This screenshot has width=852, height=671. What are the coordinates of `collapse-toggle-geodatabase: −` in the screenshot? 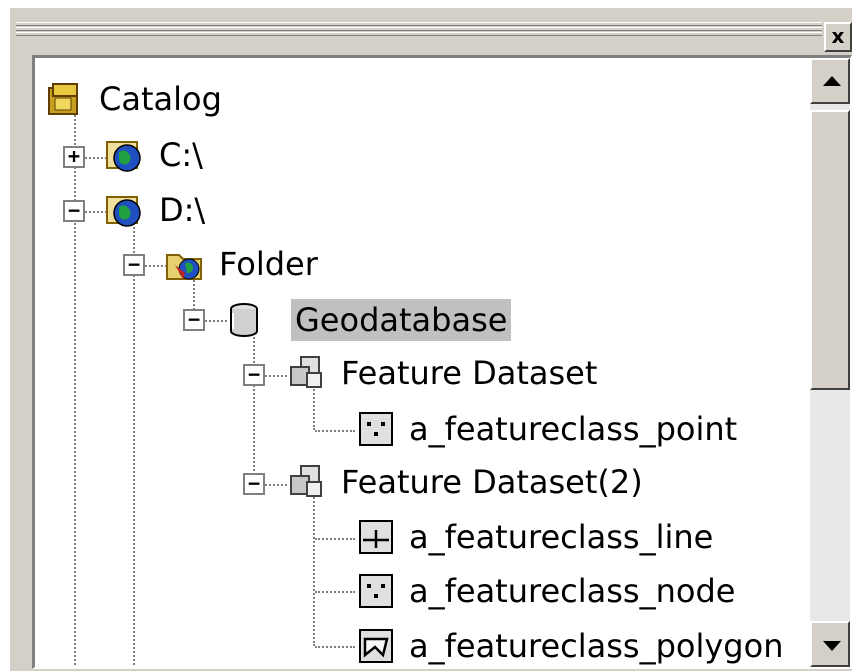 It's located at (194, 320).